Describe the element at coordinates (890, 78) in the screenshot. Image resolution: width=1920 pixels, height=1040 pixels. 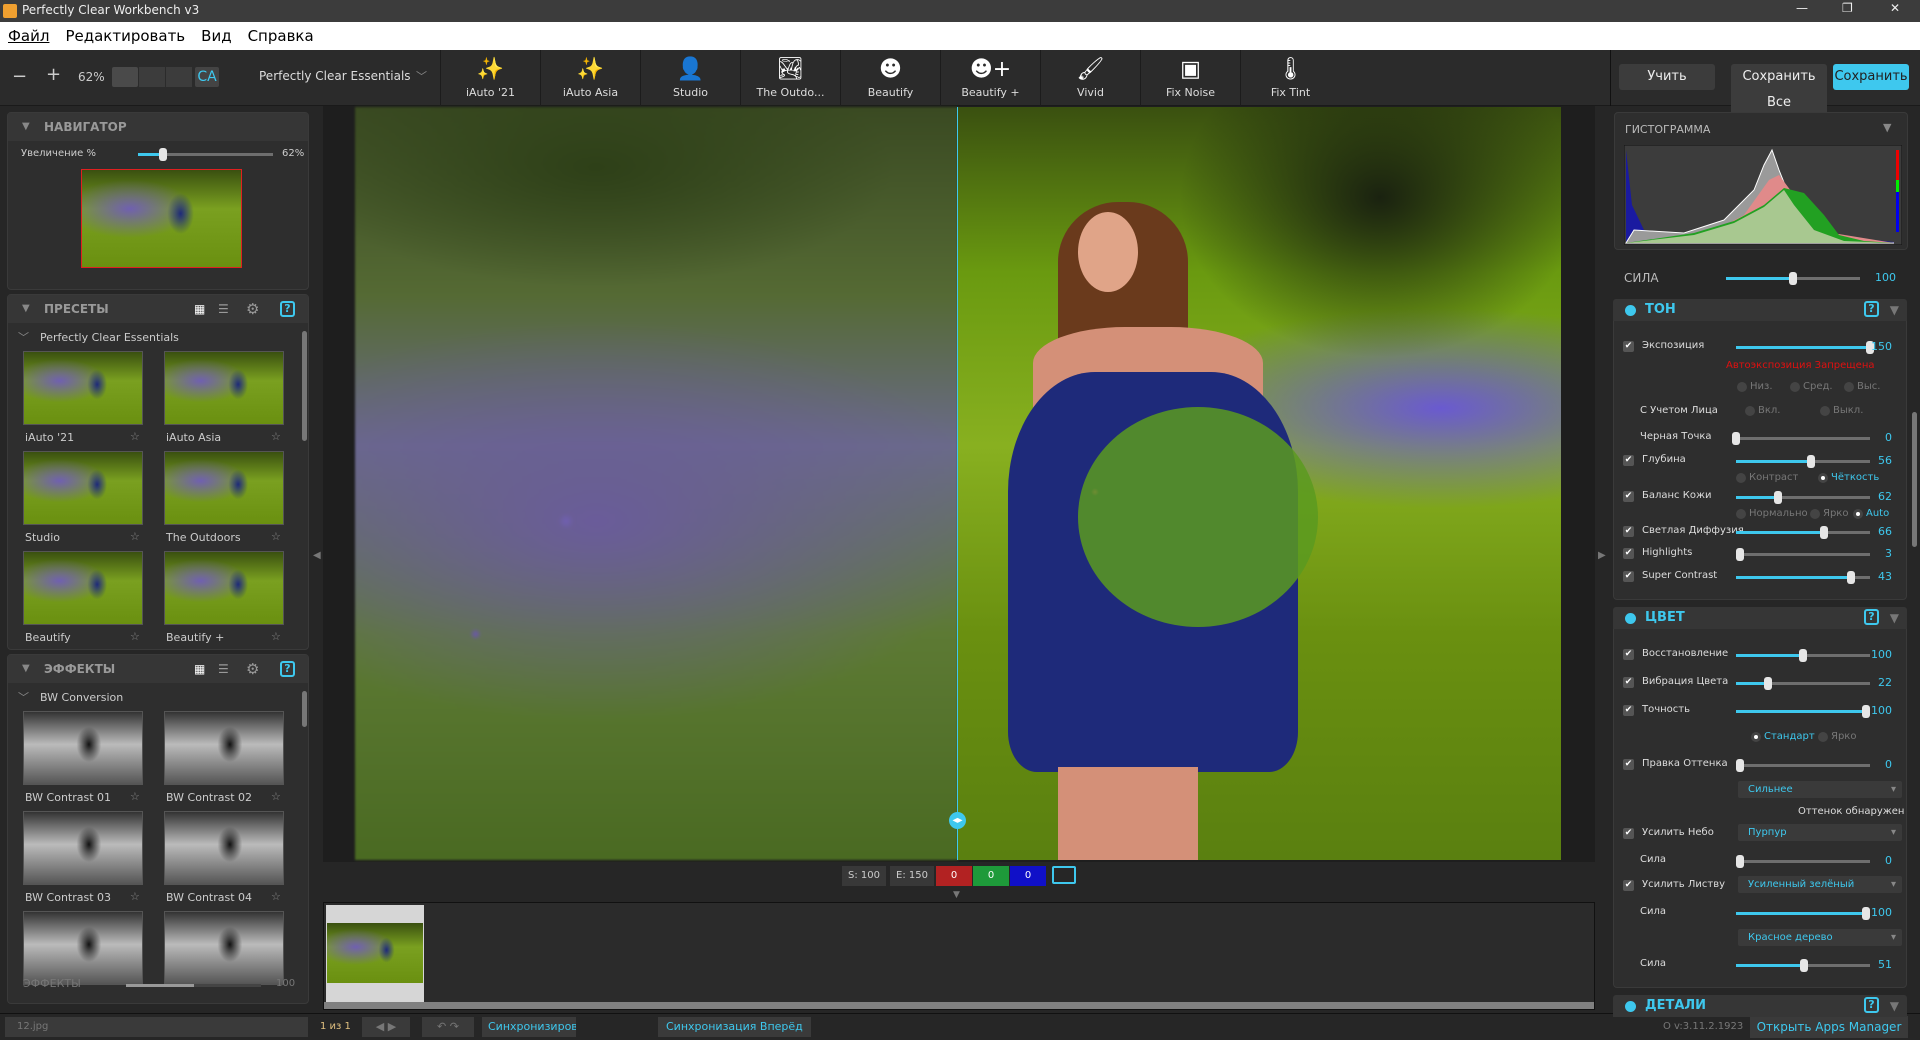
I see `preset-button-4: ☻ Beautify` at that location.